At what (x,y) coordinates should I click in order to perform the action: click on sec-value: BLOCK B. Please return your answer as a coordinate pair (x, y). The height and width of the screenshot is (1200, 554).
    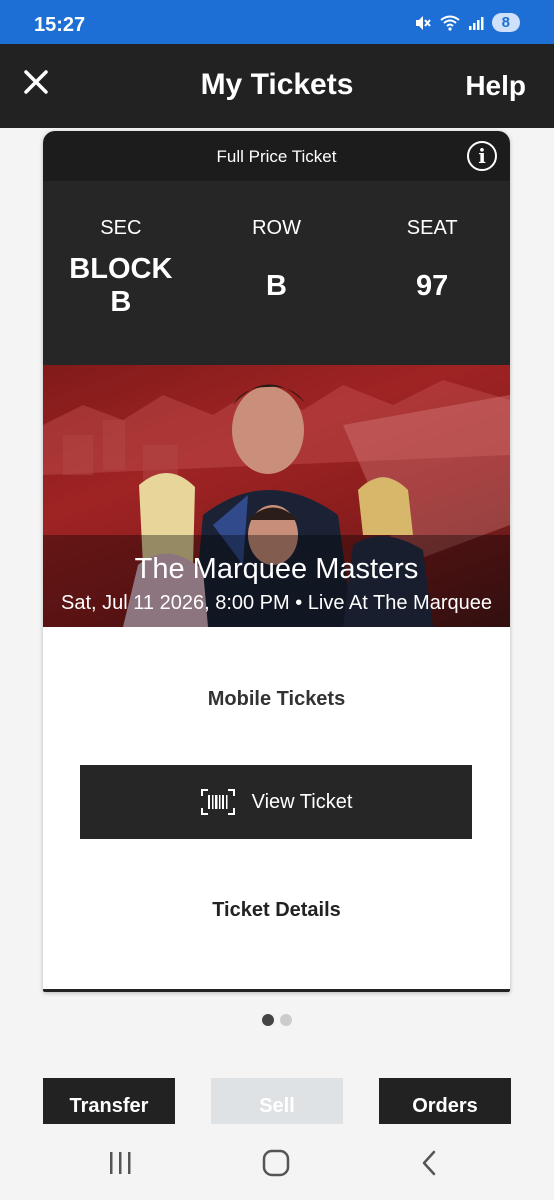
    Looking at the image, I should click on (121, 286).